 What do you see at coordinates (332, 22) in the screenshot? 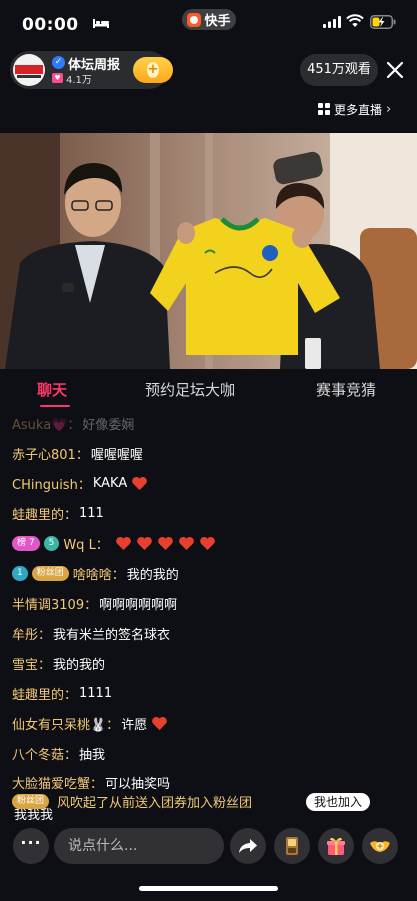
I see `cellular-signal-icon` at bounding box center [332, 22].